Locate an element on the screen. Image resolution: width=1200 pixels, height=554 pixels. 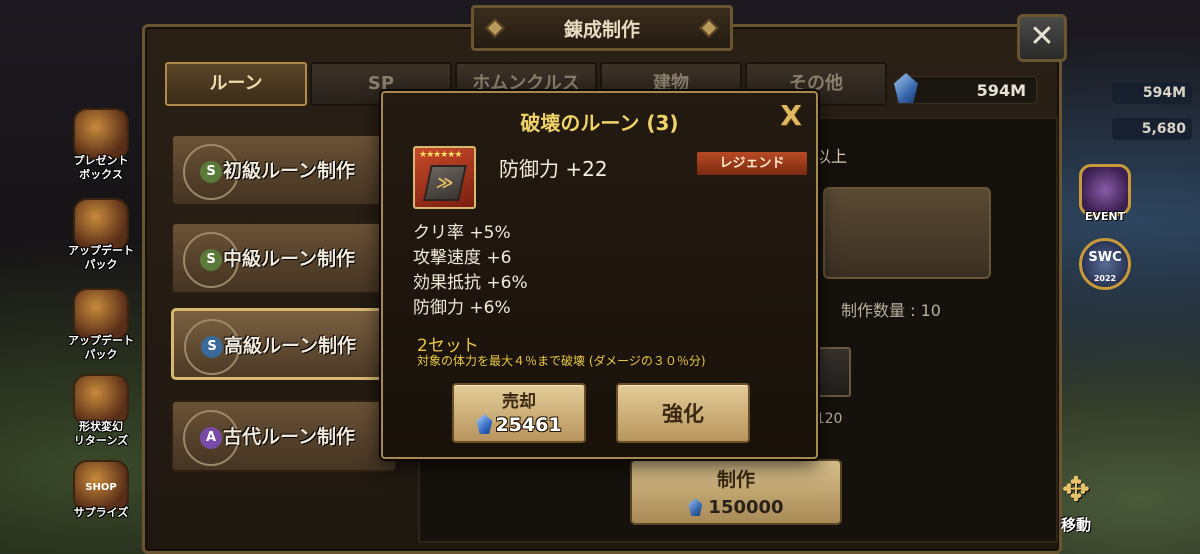
star-rating: ★★★★★★ is located at coordinates (440, 155).